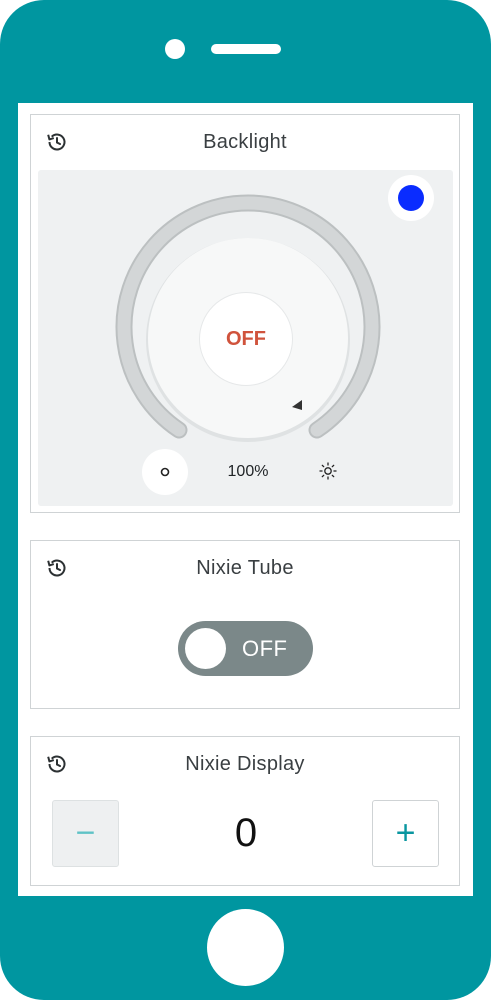  I want to click on brightness-value: 100%, so click(248, 471).